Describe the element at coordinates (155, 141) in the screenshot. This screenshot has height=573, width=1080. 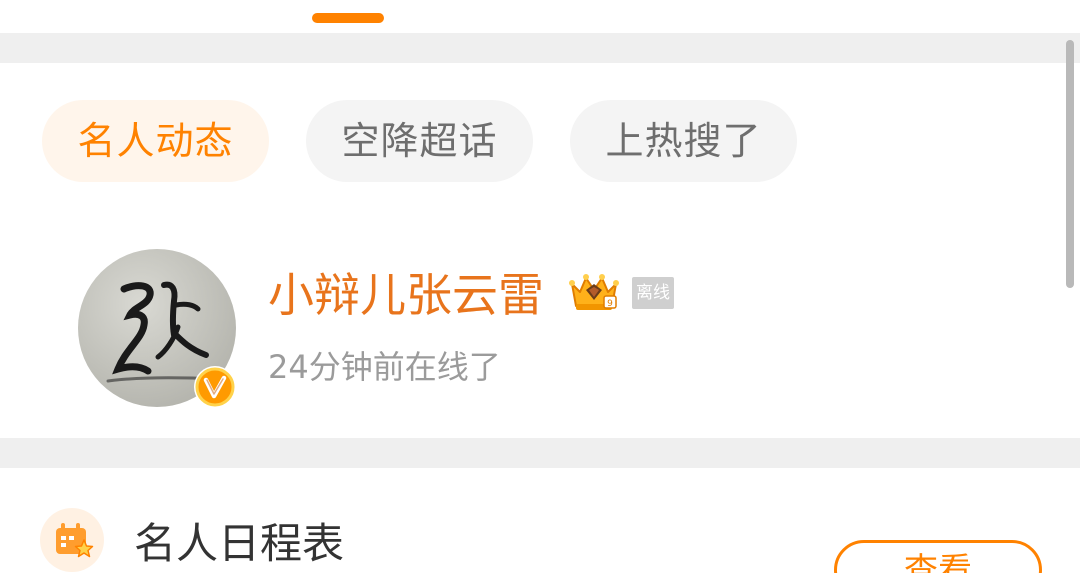
I see `chip-celebrity-updates: 名人动态` at that location.